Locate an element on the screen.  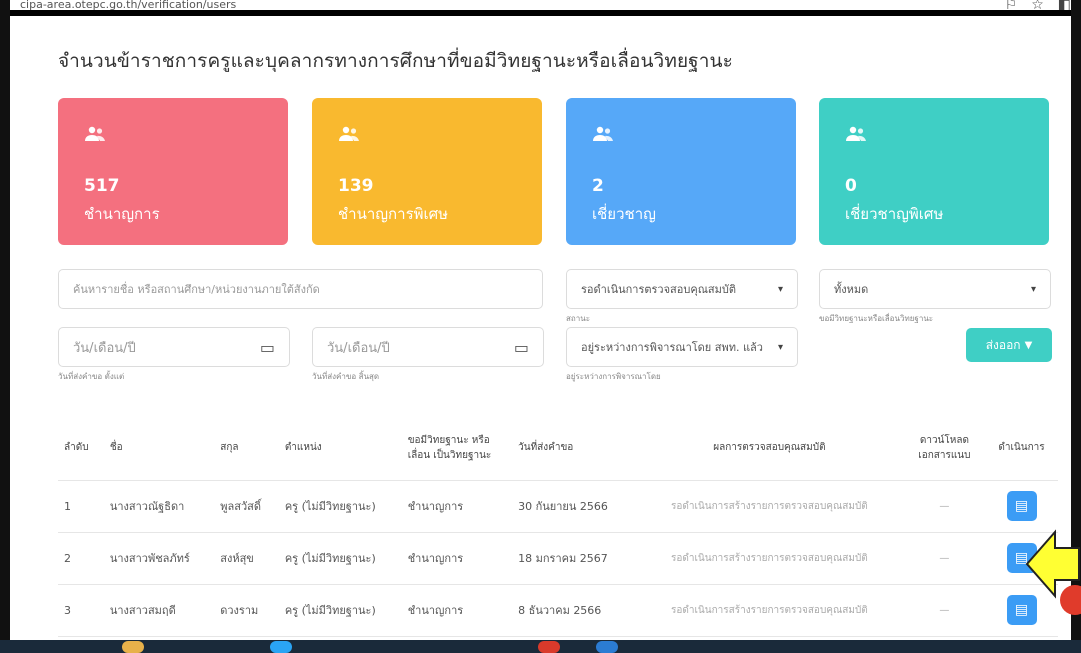
frame-border is located at coordinates (540, 13).